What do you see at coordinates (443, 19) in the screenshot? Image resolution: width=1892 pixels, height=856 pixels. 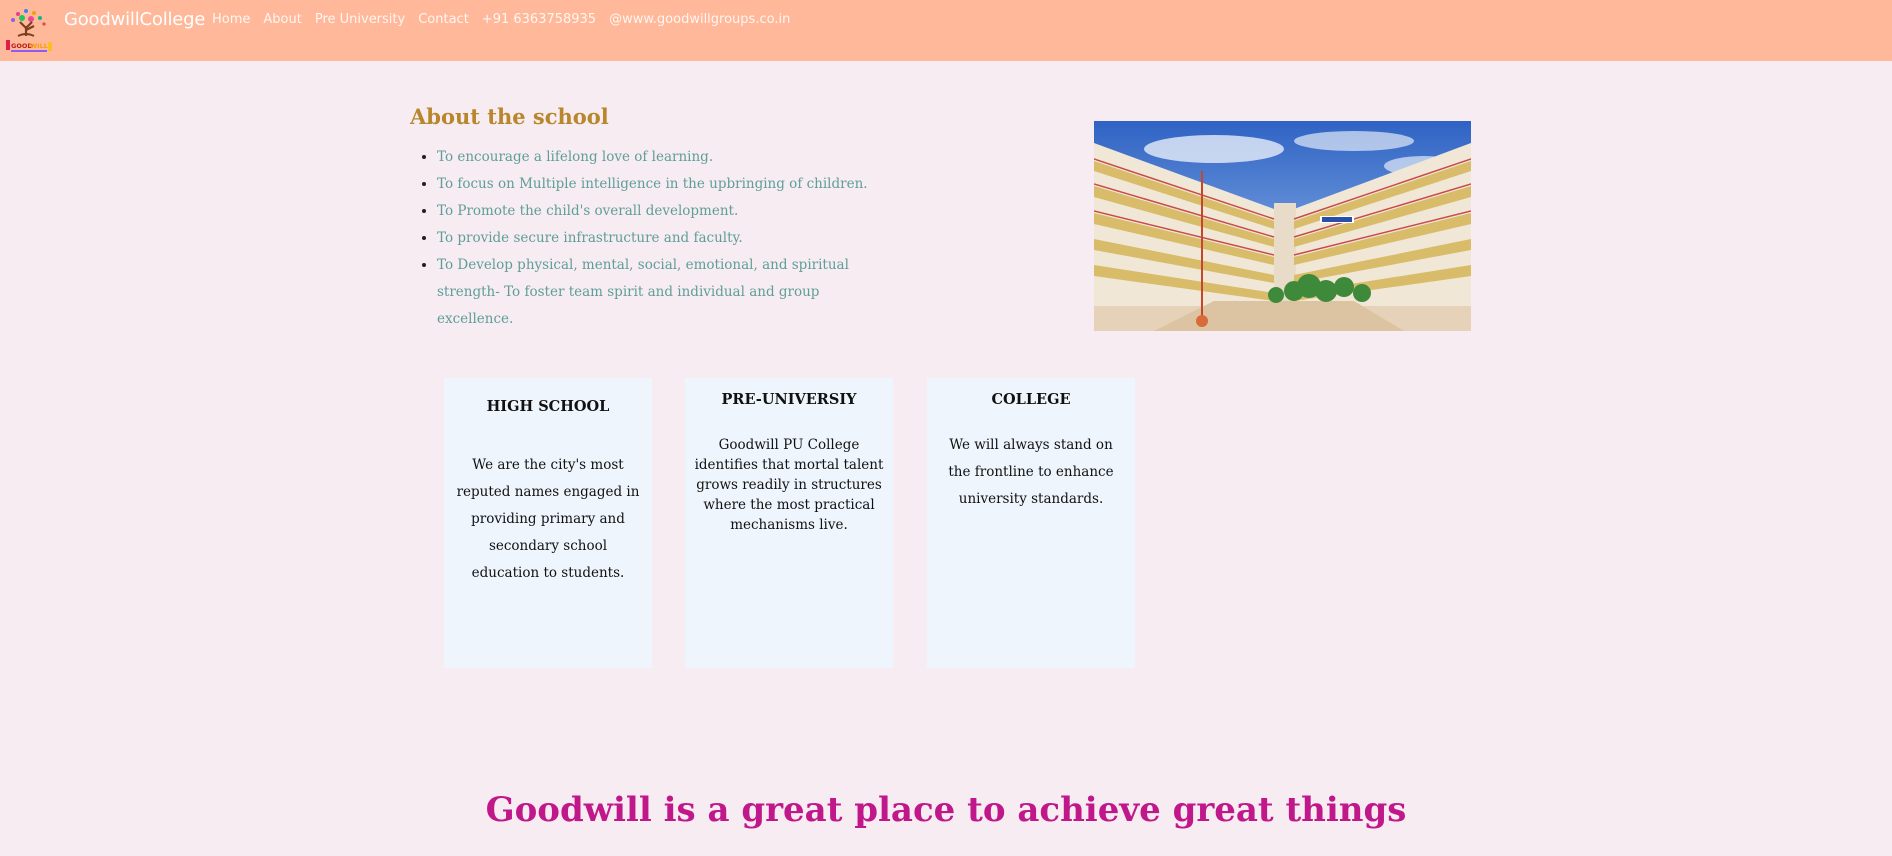 I see `nav-contact: Contact` at bounding box center [443, 19].